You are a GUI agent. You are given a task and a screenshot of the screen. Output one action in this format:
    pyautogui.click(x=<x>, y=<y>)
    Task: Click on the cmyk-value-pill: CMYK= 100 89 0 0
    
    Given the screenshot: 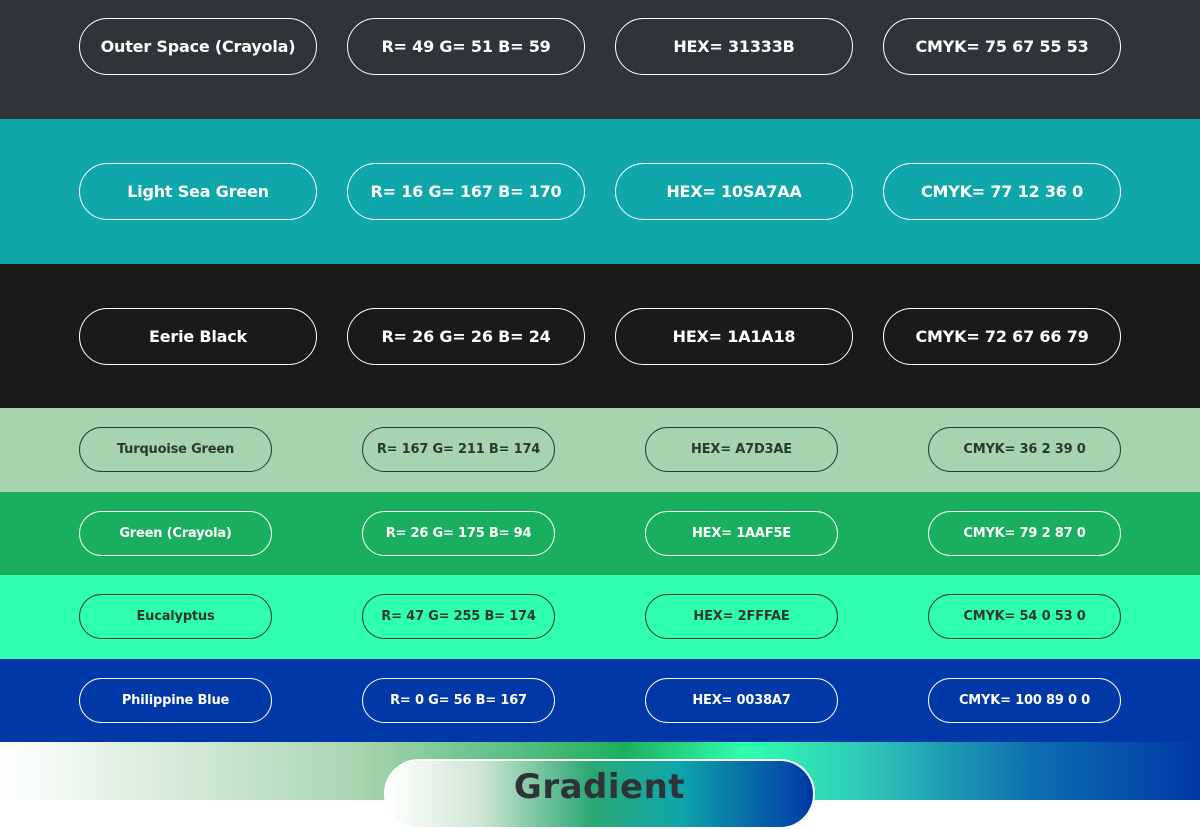 What is the action you would take?
    pyautogui.click(x=1024, y=700)
    